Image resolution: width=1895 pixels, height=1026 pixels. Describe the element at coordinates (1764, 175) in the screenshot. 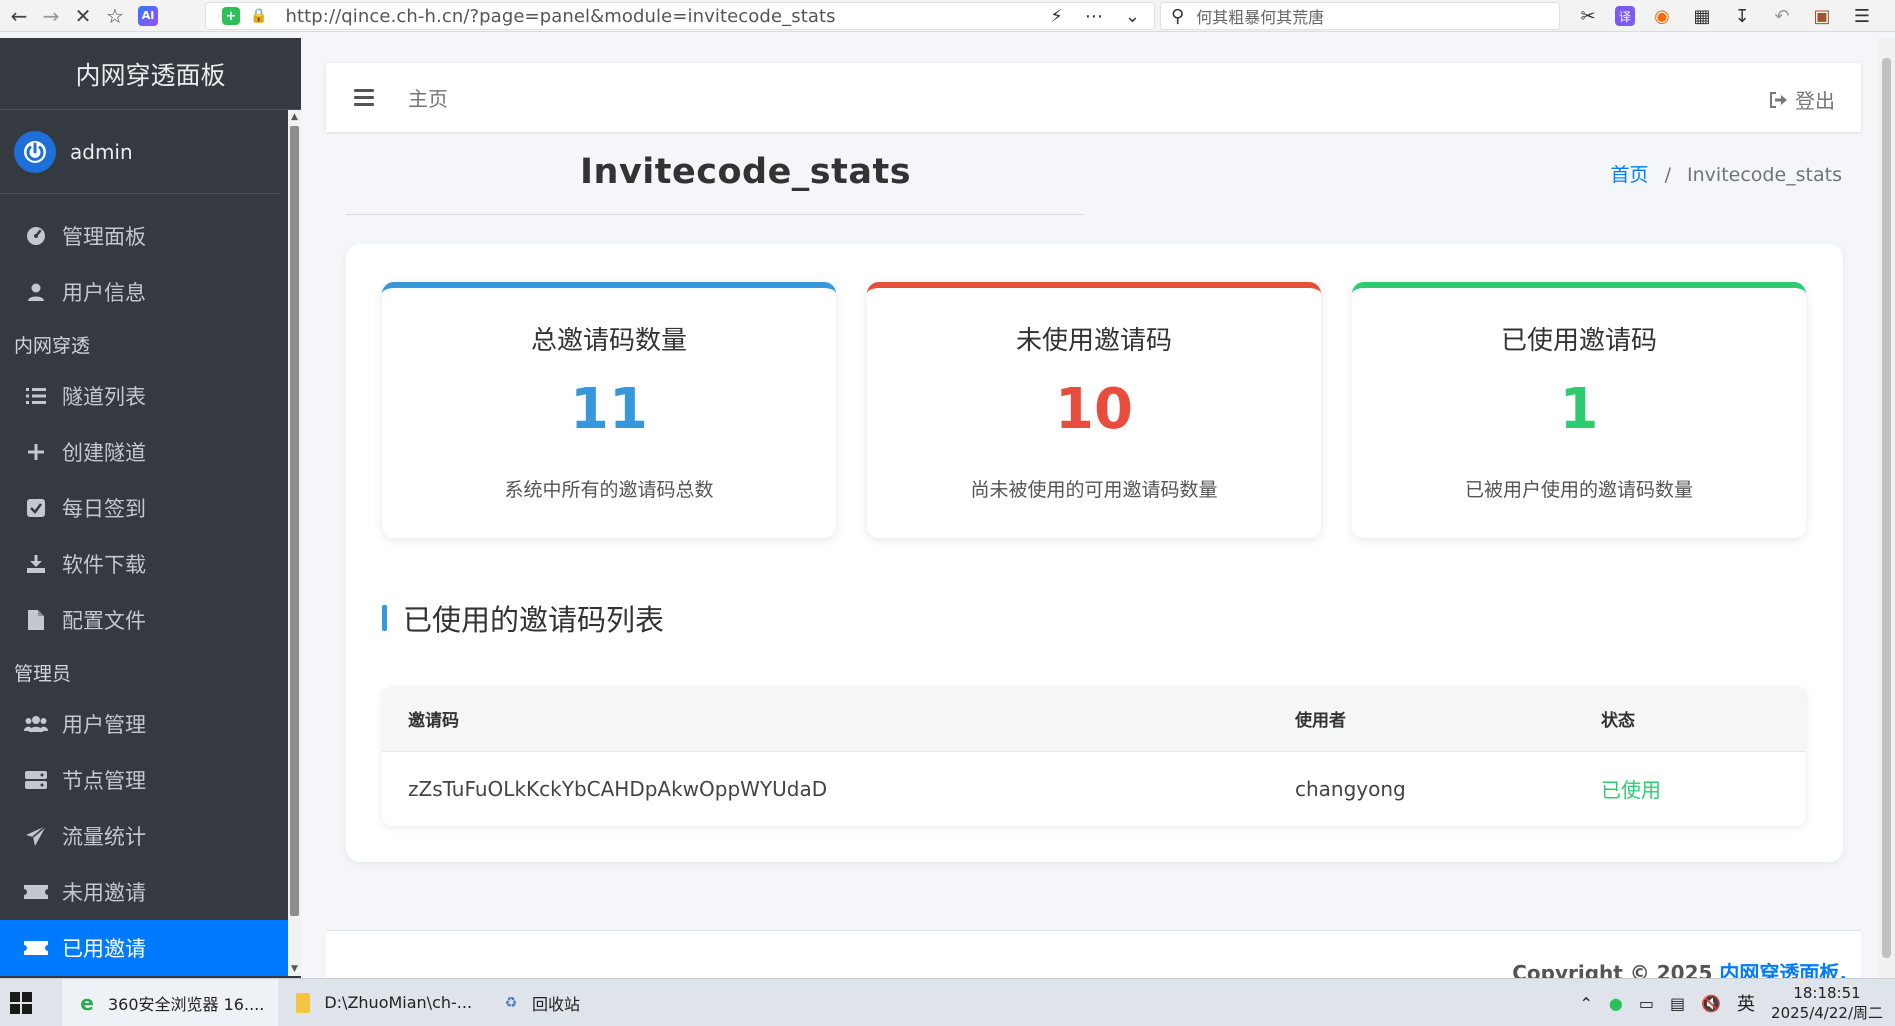

I see `breadcrumb-current: Invitecode_stats` at that location.